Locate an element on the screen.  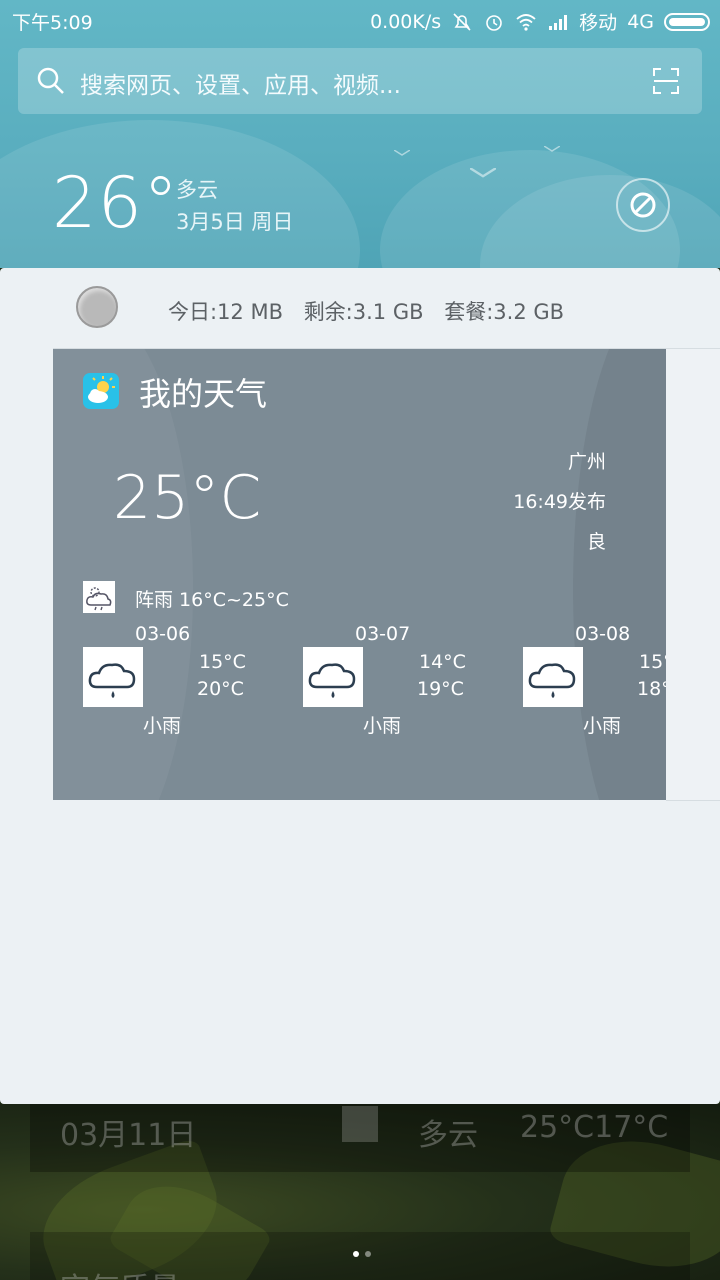
forecast-day: 03-07 14°C 19°C 小雨 is located at coordinates (413, 683).